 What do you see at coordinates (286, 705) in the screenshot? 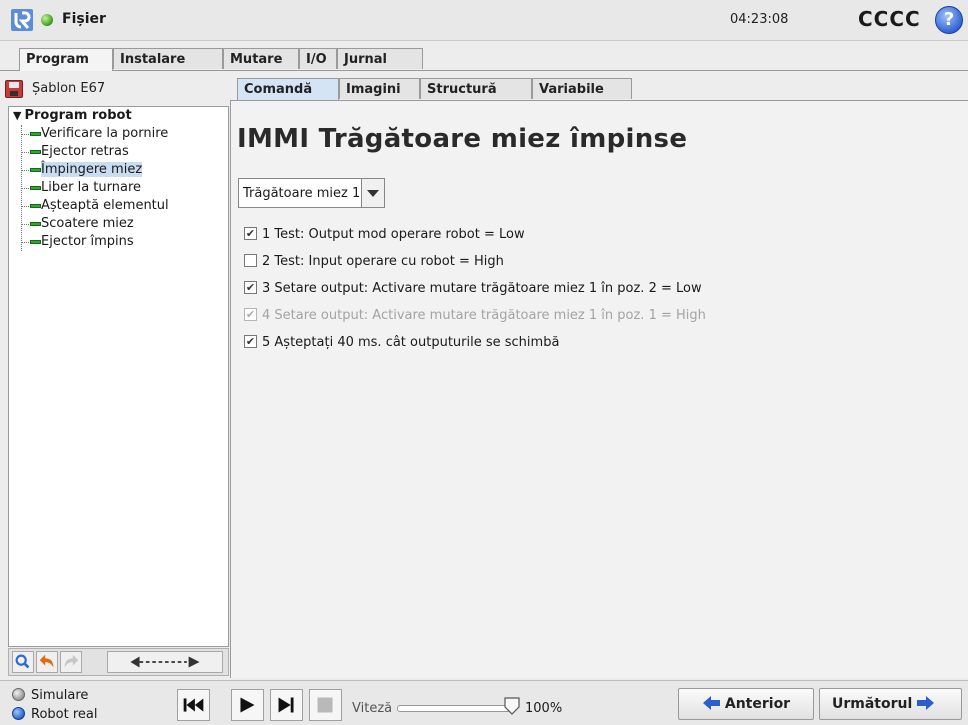
I see `step-forward-icon` at bounding box center [286, 705].